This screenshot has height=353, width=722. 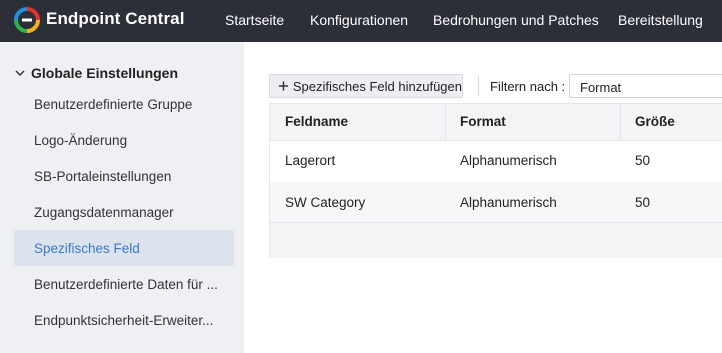 I want to click on plus-icon, so click(x=283, y=86).